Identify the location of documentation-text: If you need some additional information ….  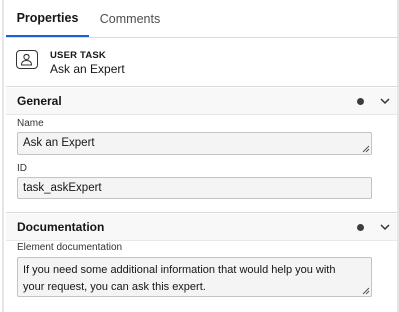
(195, 279).